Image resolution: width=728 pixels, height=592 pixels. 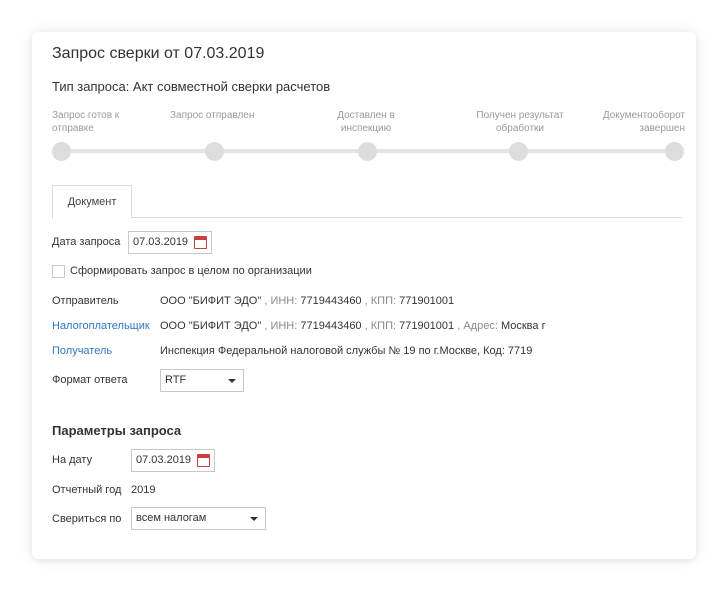 I want to click on response-format-select: RTF, so click(x=202, y=380).